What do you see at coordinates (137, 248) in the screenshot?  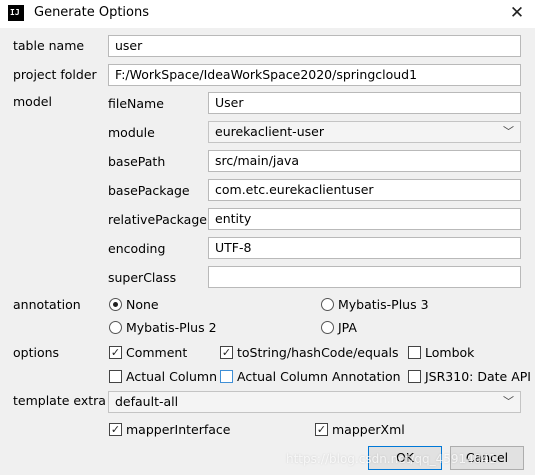 I see `encoding-label: encoding` at bounding box center [137, 248].